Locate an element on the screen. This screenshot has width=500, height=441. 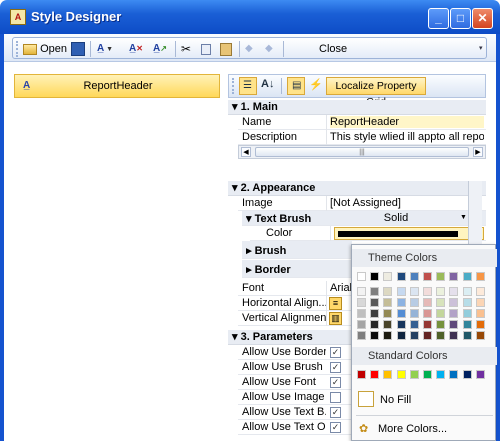
paste-button is located at coordinates (226, 49).